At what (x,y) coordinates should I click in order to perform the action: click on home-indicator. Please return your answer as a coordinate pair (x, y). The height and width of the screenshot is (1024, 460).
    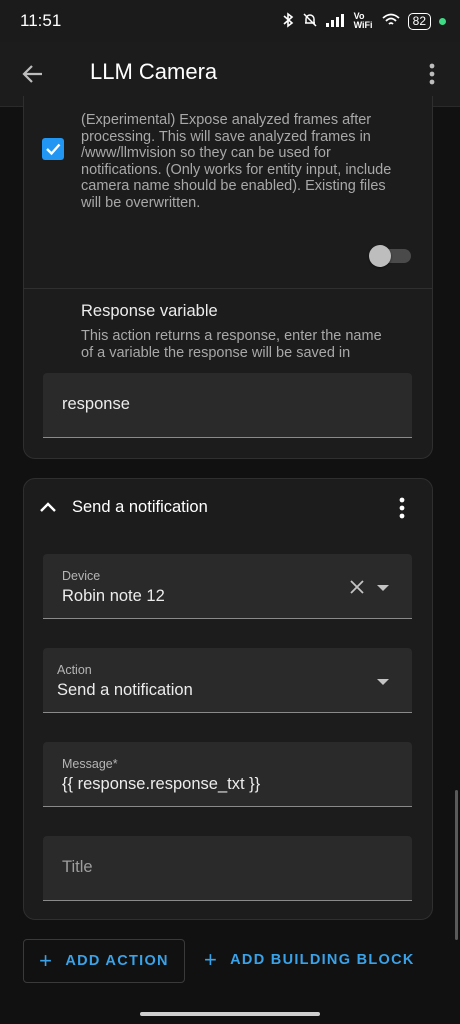
    Looking at the image, I should click on (230, 1014).